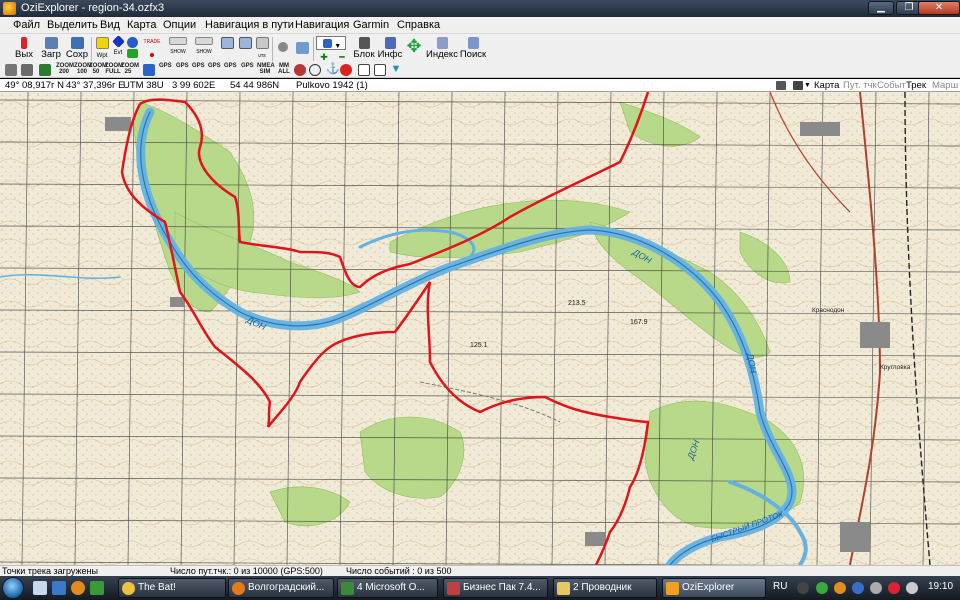  I want to click on clock: 19:10, so click(940, 586).